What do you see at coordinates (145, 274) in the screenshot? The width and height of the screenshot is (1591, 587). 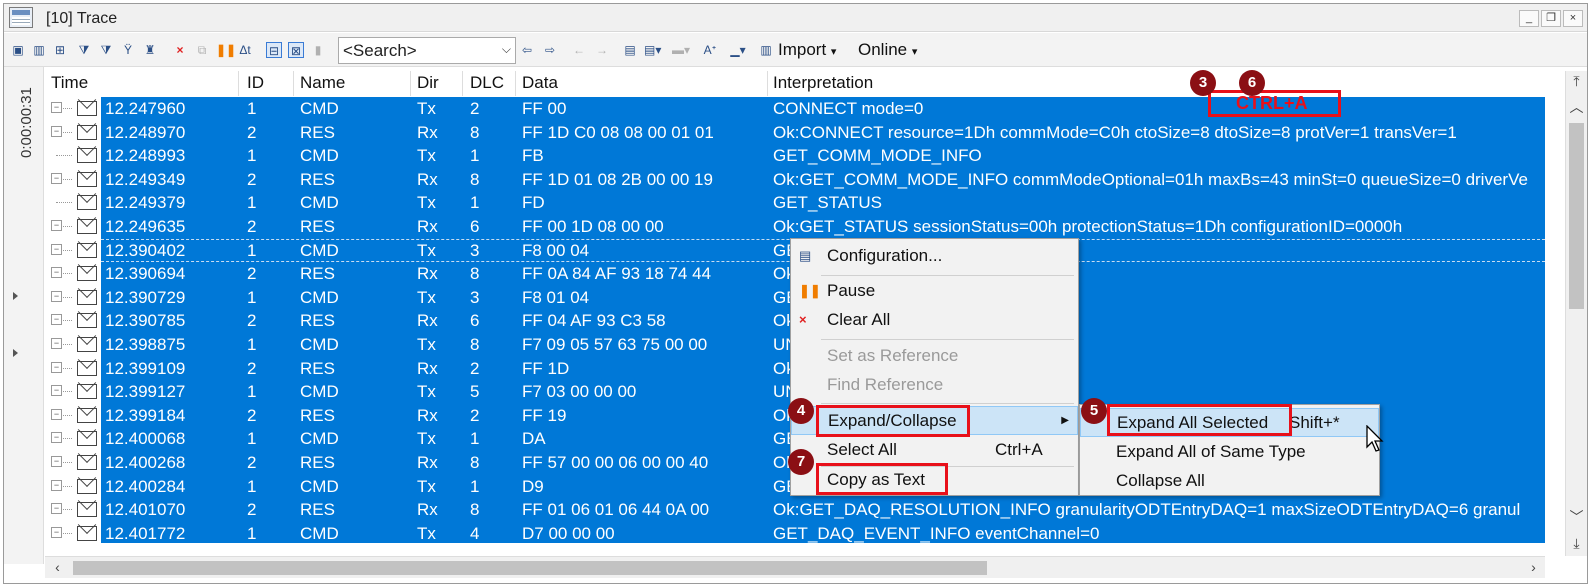 I see `row-time: 12.390694` at bounding box center [145, 274].